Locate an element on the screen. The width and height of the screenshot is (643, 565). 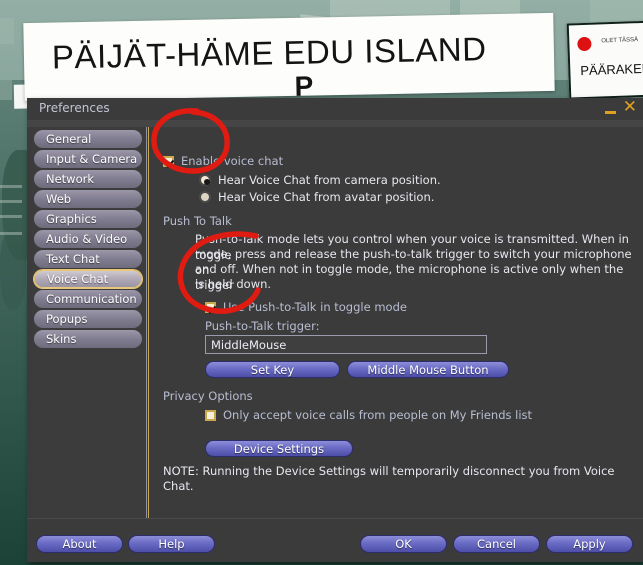
window-controls: ✕ is located at coordinates (620, 107).